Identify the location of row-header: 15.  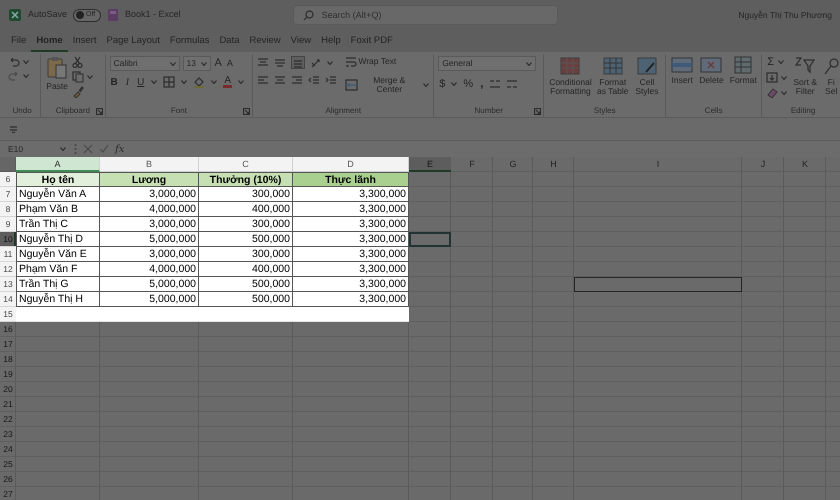
(8, 314).